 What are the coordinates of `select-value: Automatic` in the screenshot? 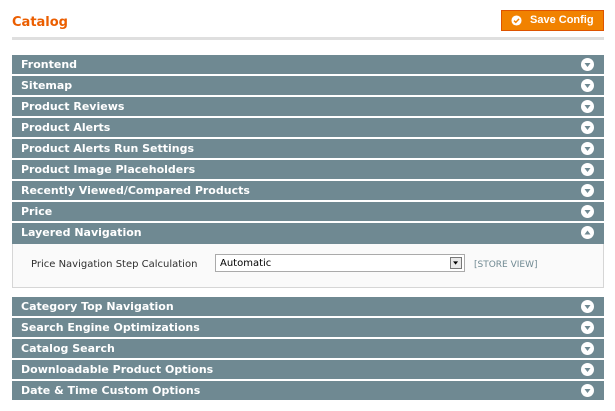 It's located at (246, 263).